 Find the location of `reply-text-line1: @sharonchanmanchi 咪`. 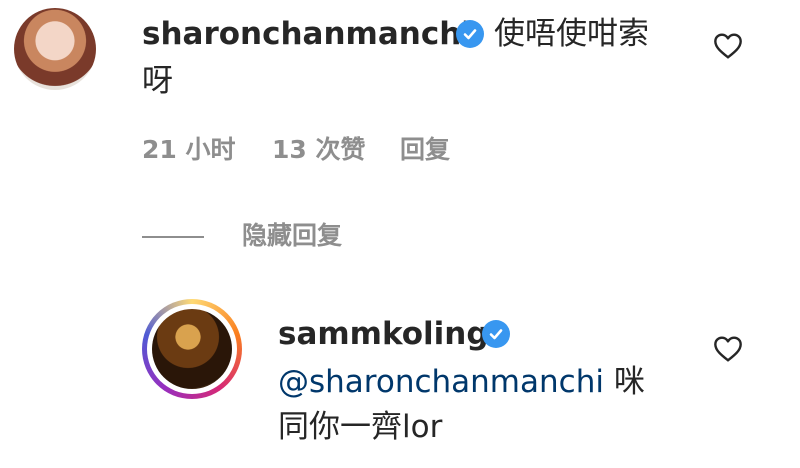

reply-text-line1: @sharonchanmanchi 咪 is located at coordinates (461, 382).